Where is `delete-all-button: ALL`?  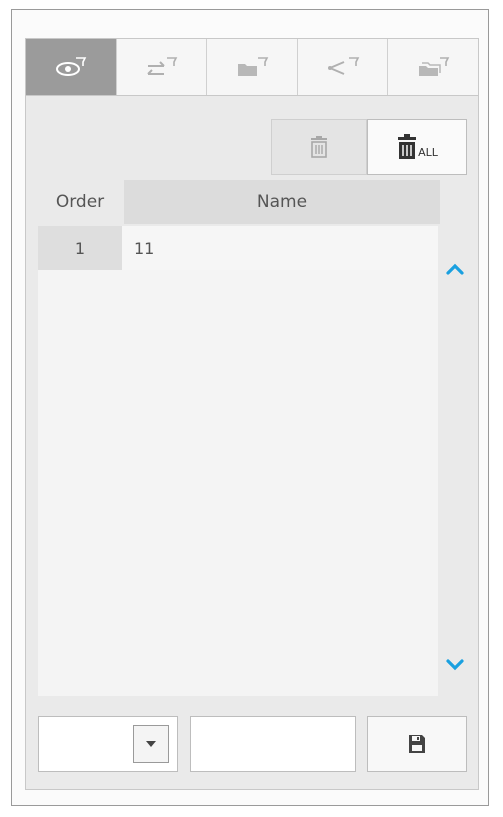 delete-all-button: ALL is located at coordinates (417, 147).